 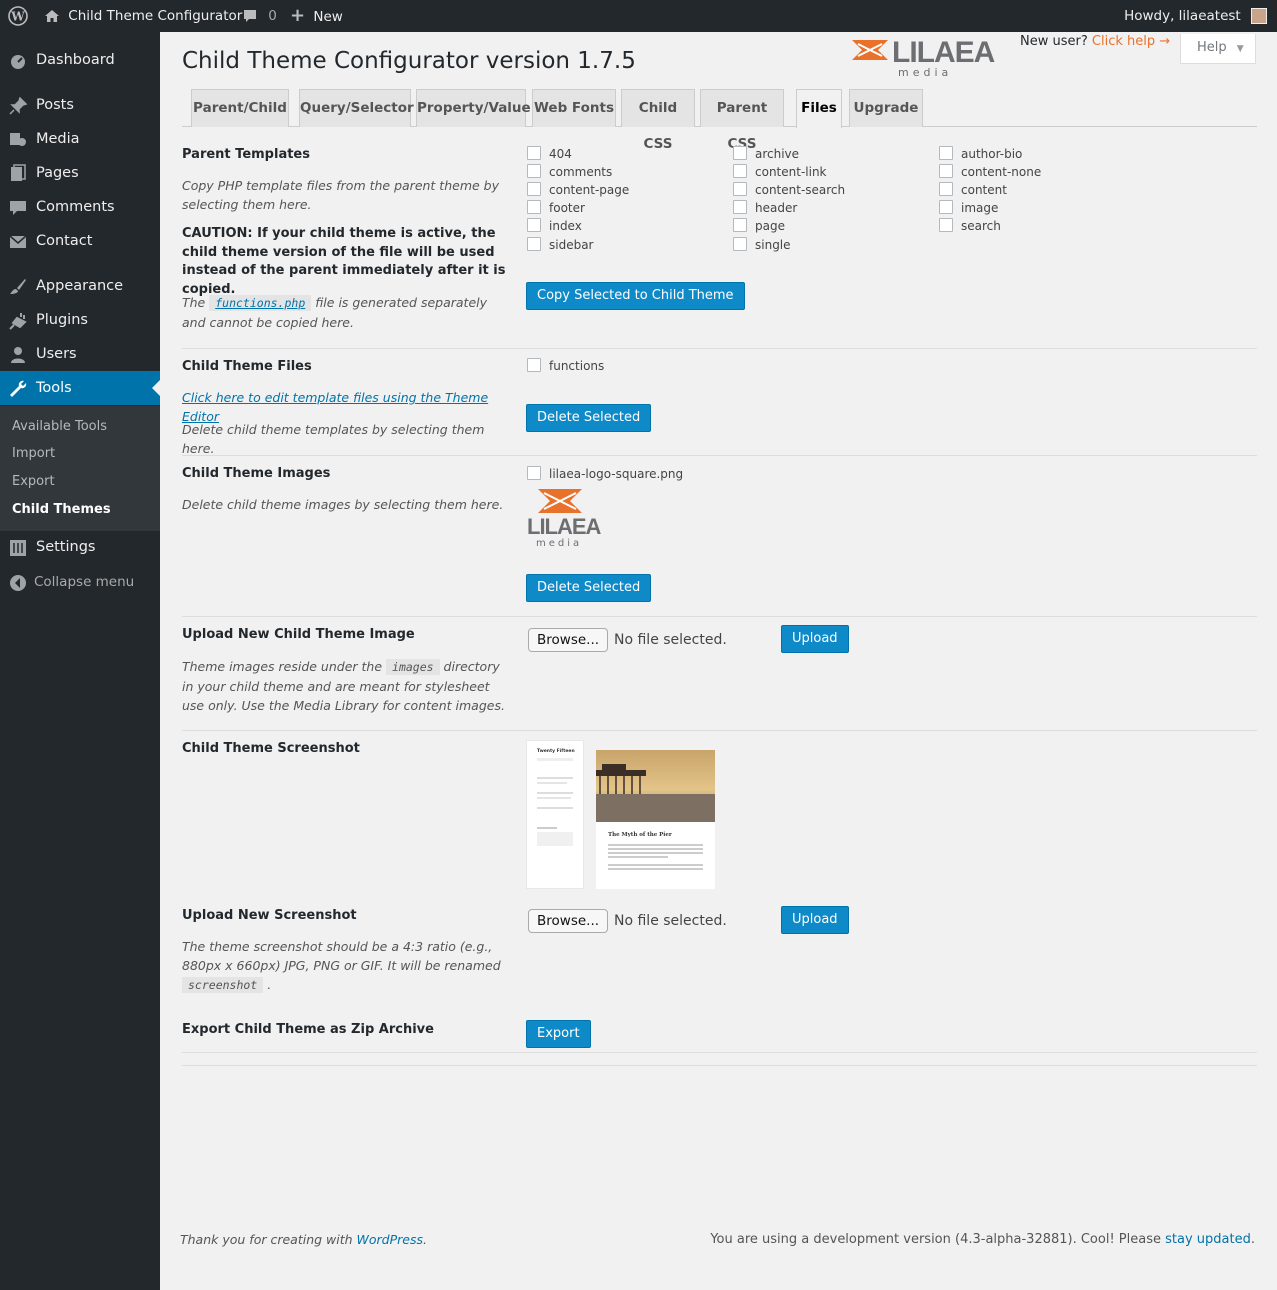 I want to click on tab-upgrade: Upgrade, so click(x=886, y=108).